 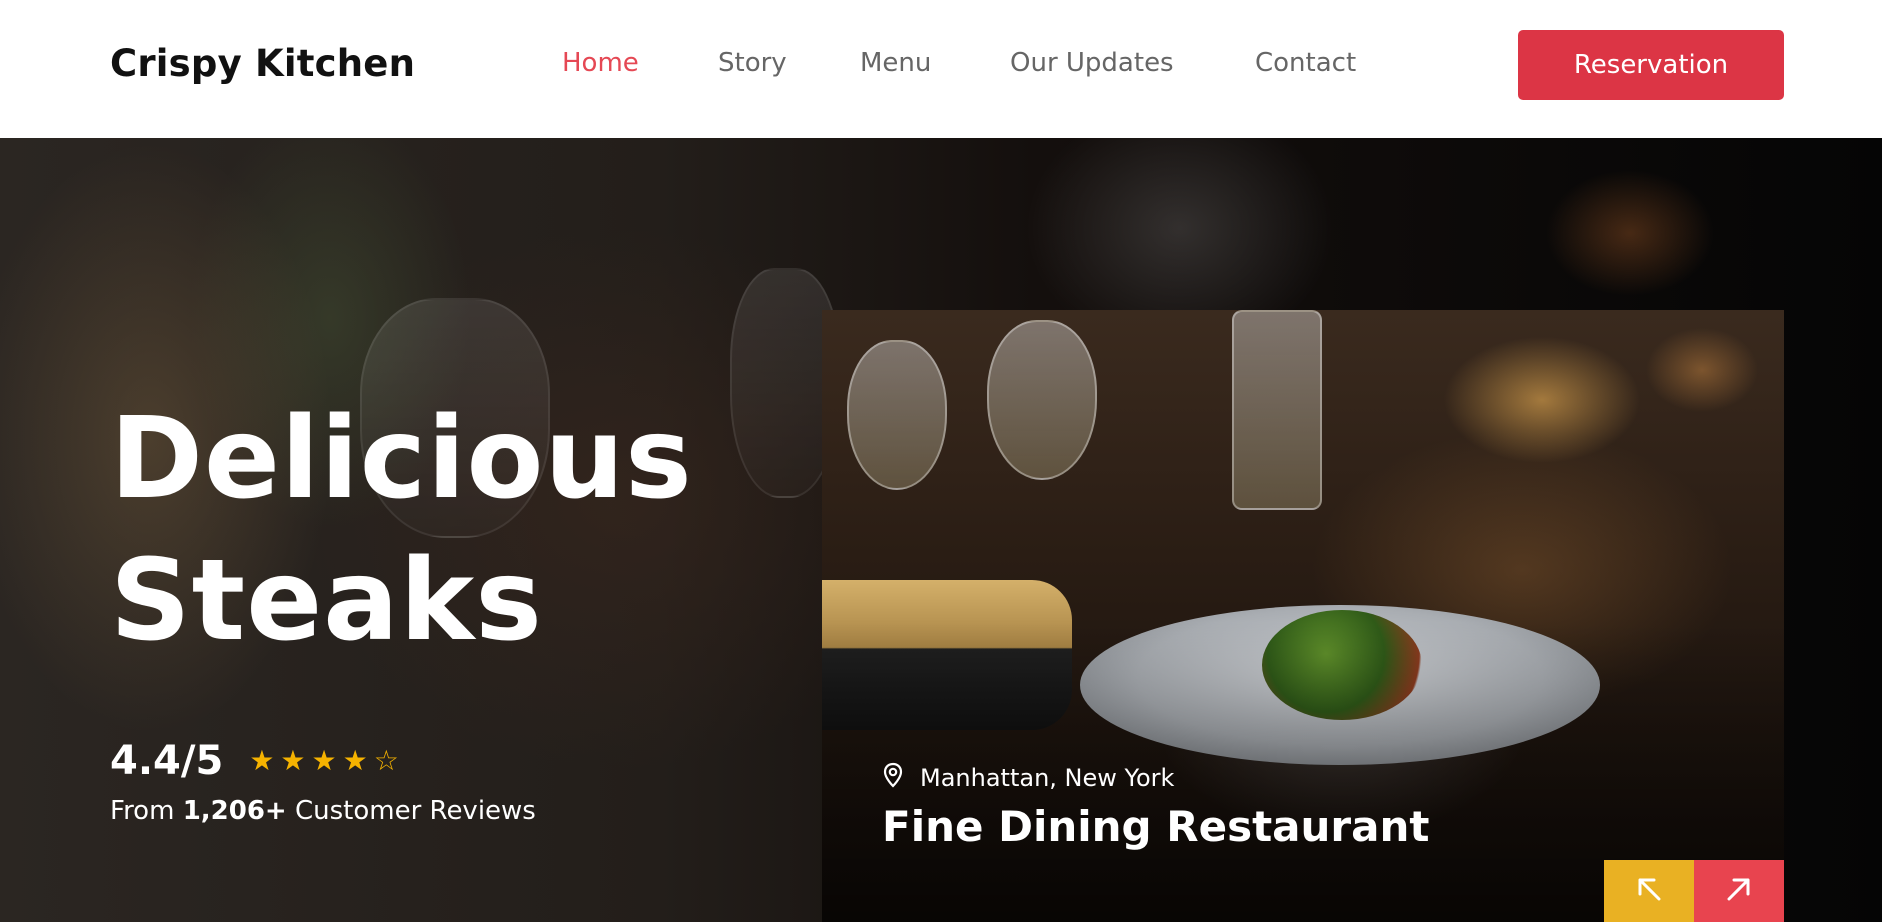 I want to click on star-rating: ★ ★ ★ ★ ☆, so click(x=324, y=761).